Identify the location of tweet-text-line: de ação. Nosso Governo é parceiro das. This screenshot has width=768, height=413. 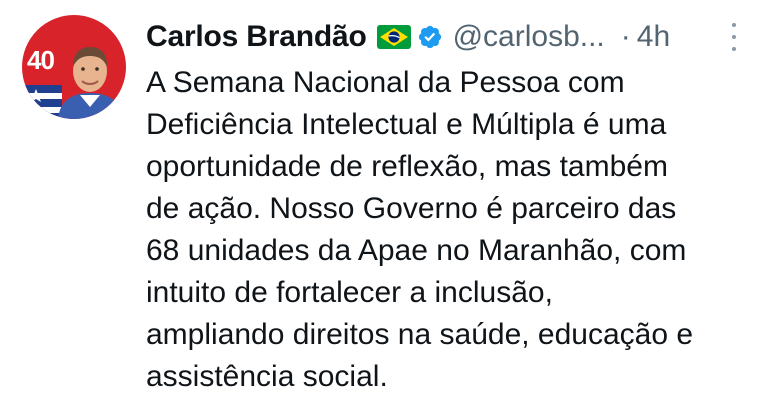
(411, 208).